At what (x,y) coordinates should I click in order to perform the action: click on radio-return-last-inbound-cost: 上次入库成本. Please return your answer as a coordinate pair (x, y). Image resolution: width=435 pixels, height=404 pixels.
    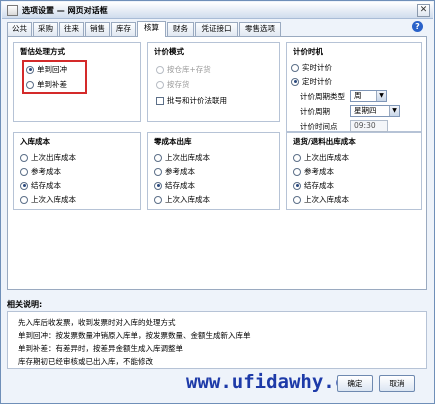
    Looking at the image, I should click on (321, 199).